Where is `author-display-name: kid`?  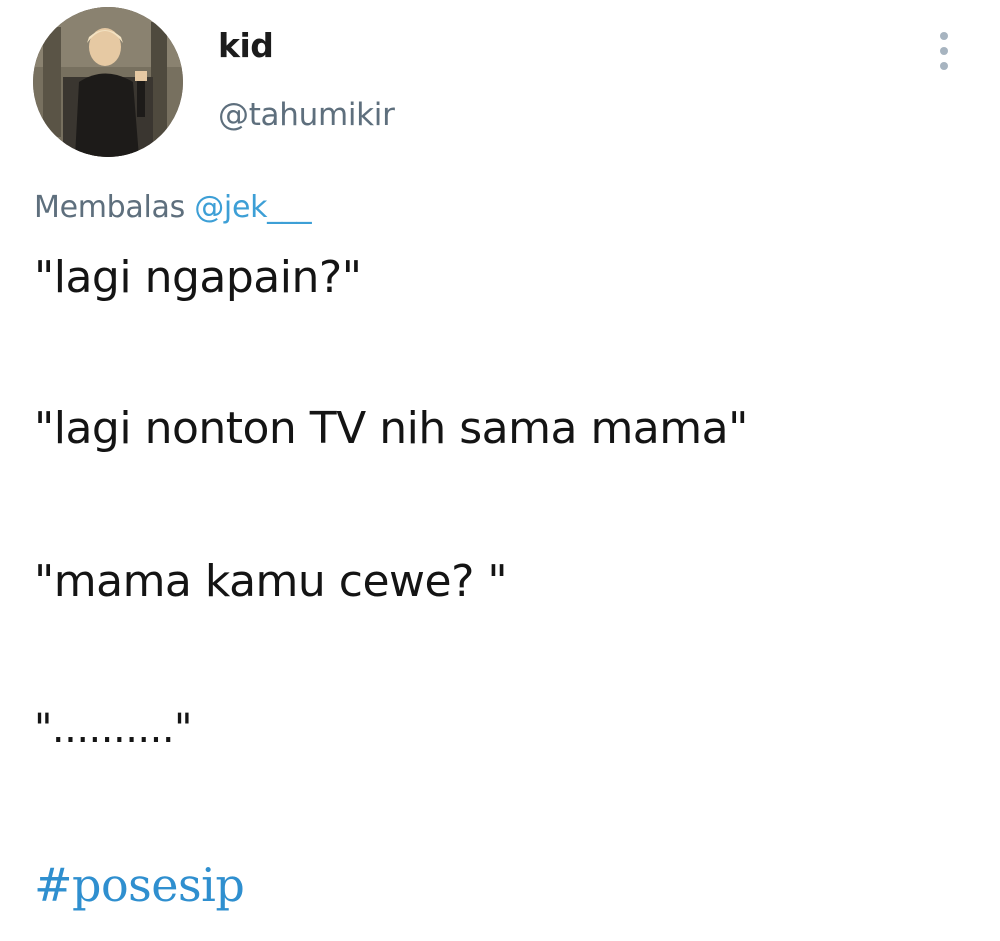
author-display-name: kid is located at coordinates (246, 45).